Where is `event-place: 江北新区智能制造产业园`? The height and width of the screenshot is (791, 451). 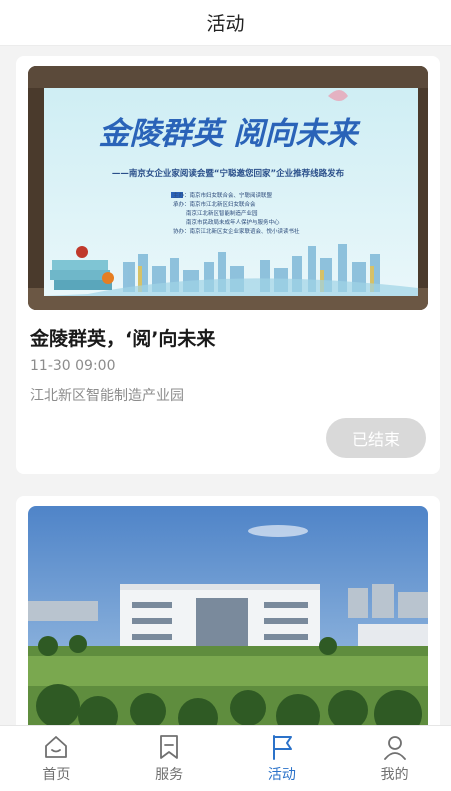 event-place: 江北新区智能制造产业园 is located at coordinates (107, 396).